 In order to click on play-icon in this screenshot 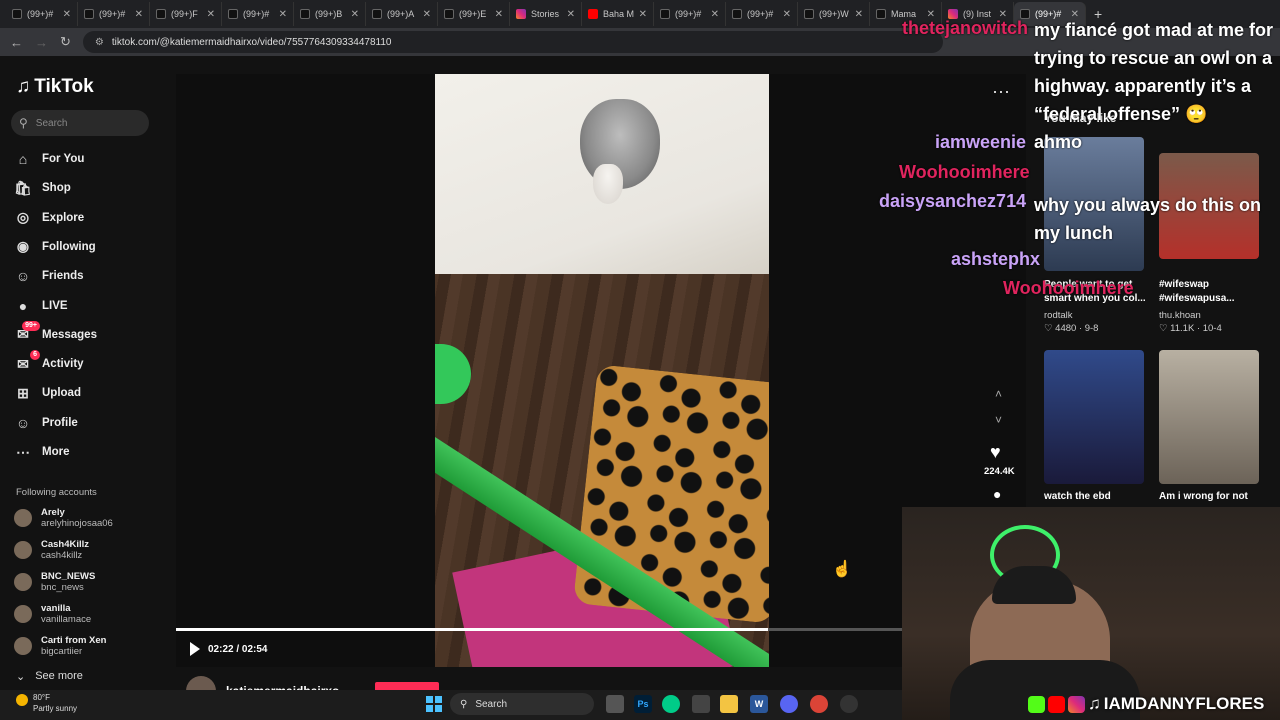, I will do `click(195, 649)`.